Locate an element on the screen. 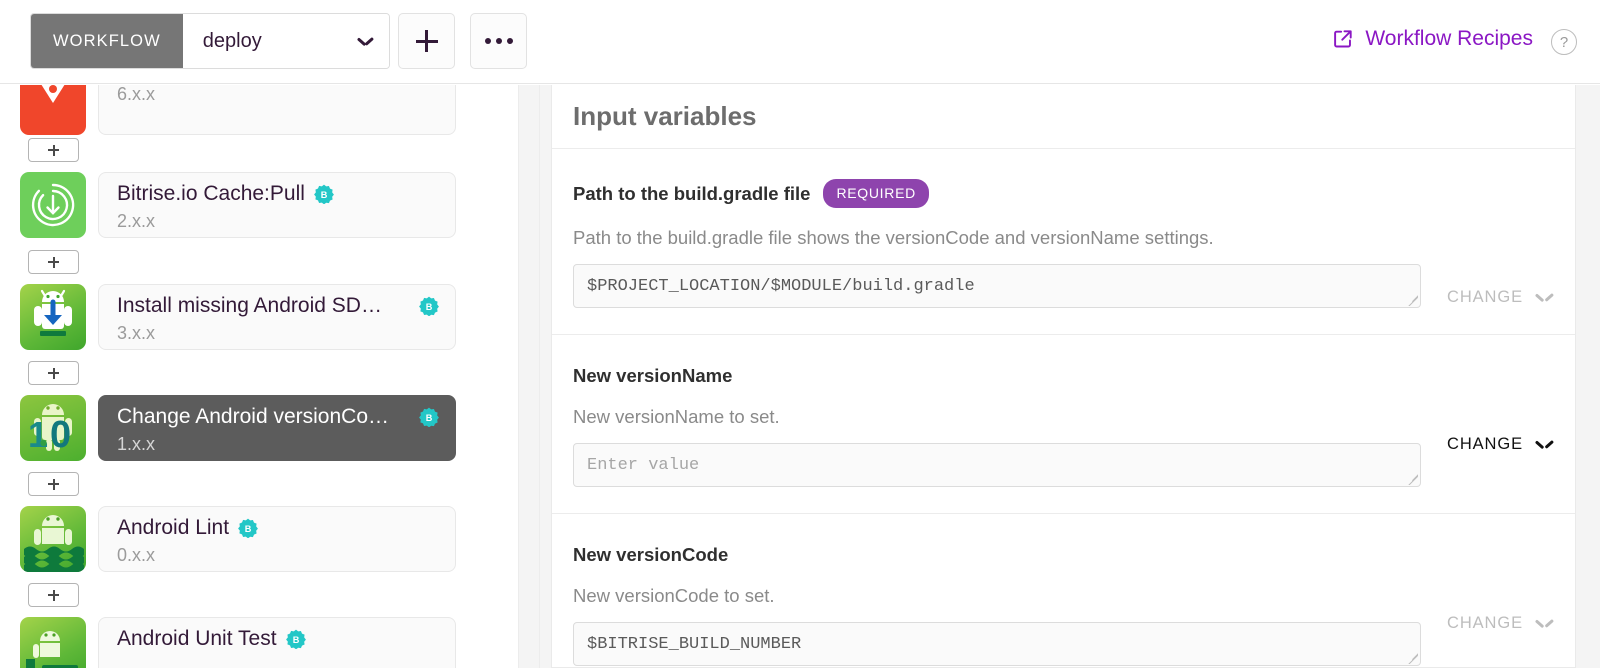  step-card: Android Unit Test B is located at coordinates (277, 642).